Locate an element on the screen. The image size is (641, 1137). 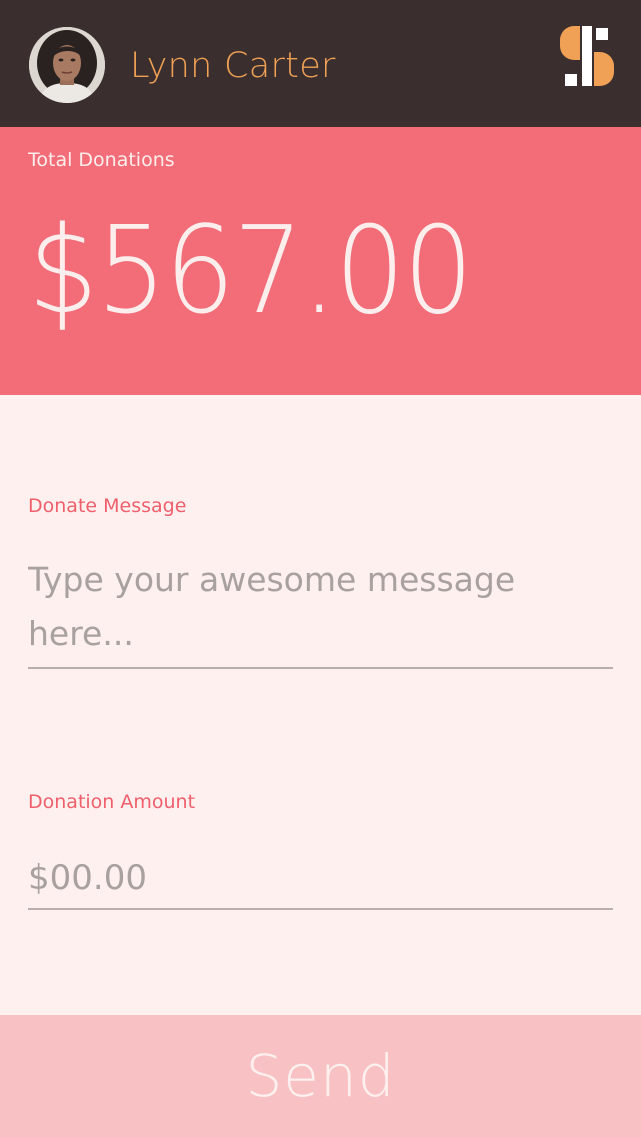
total-donations-label: Total Donations is located at coordinates (101, 160).